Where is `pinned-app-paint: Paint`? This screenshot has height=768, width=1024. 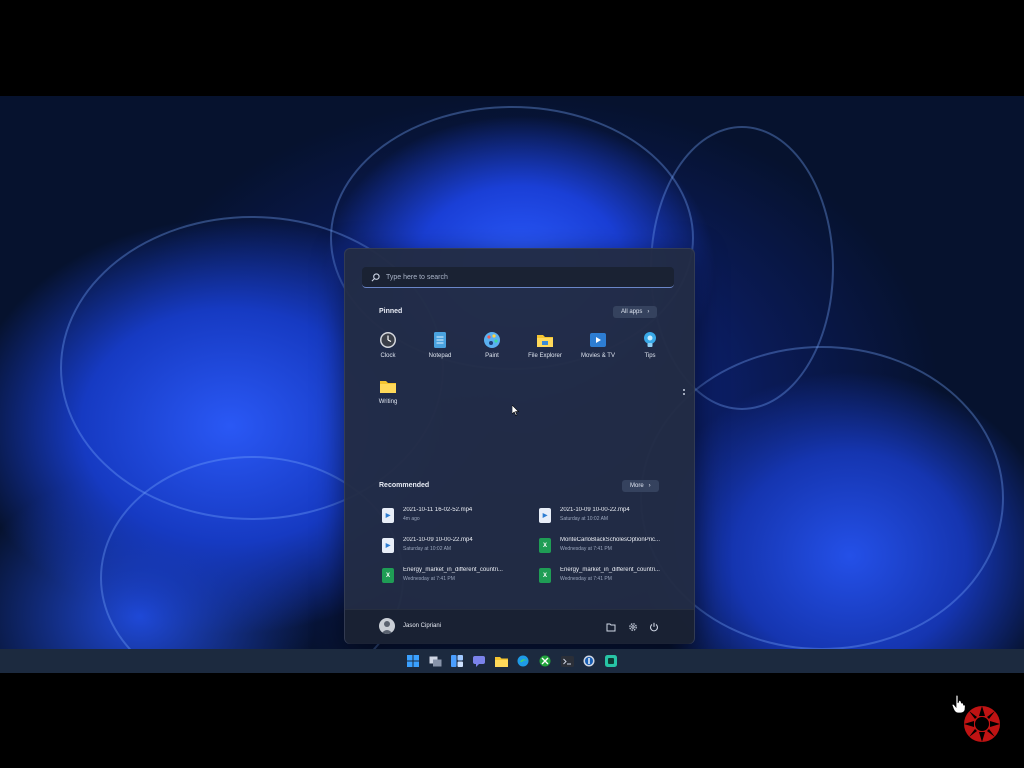
pinned-app-paint: Paint is located at coordinates (492, 345).